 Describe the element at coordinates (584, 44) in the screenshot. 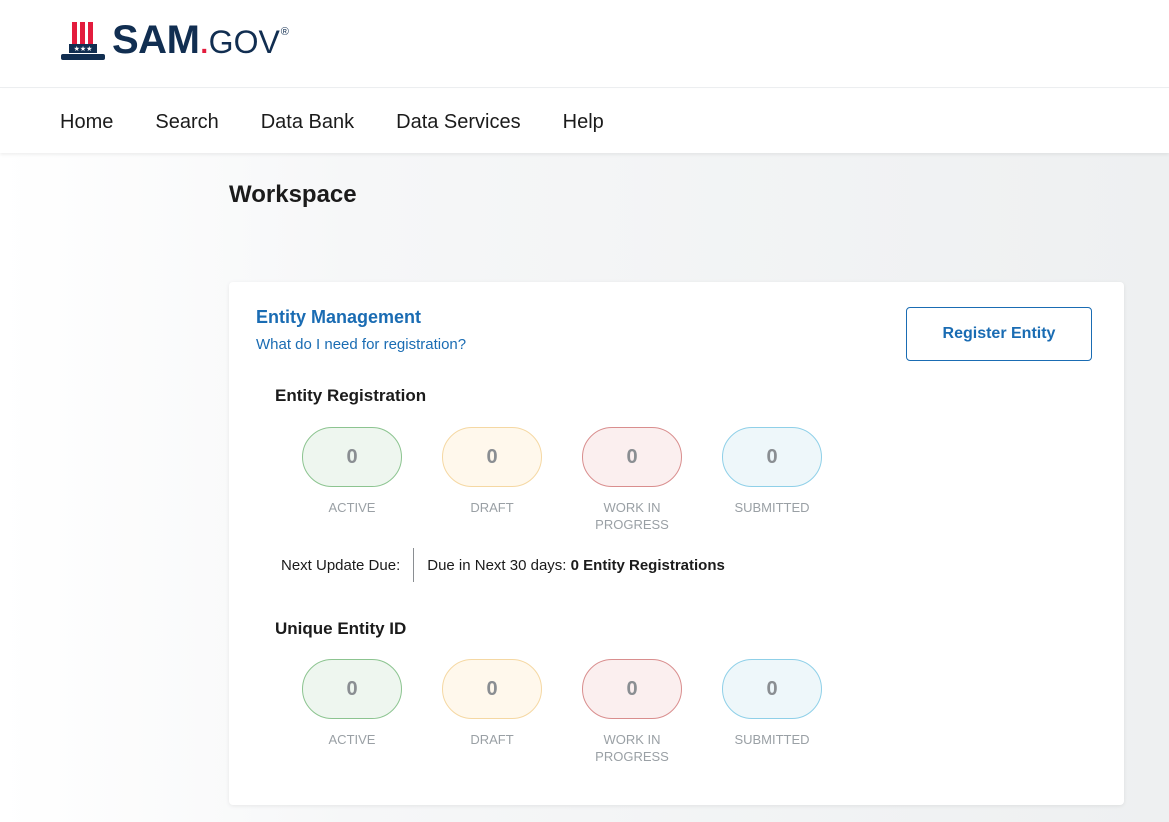

I see `site-header: ★★★ SAM. GOV ®` at that location.